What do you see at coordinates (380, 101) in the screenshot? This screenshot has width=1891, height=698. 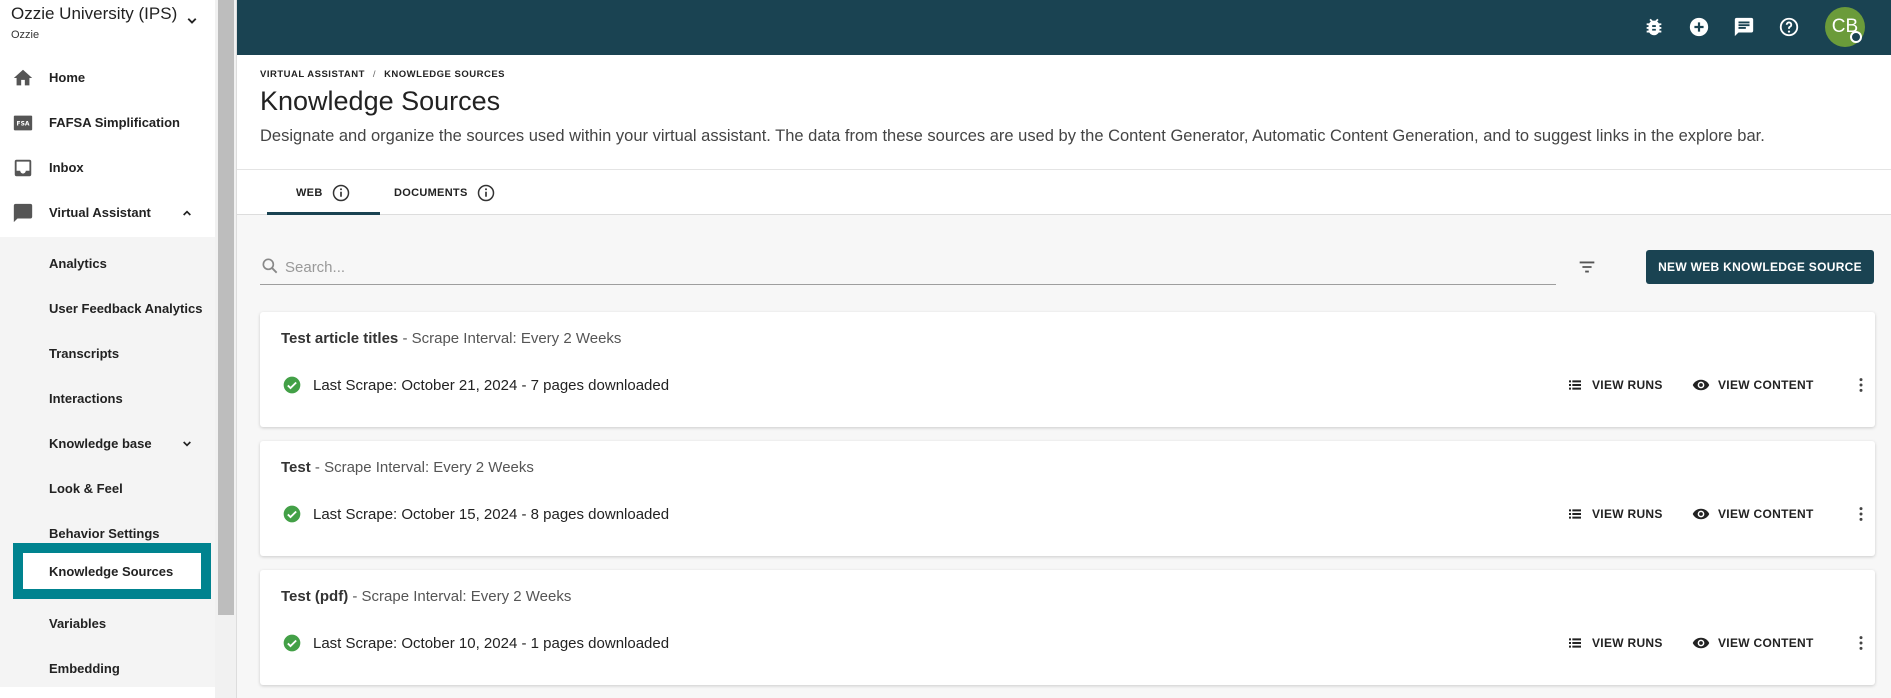 I see `page-title: Knowledge Sources` at bounding box center [380, 101].